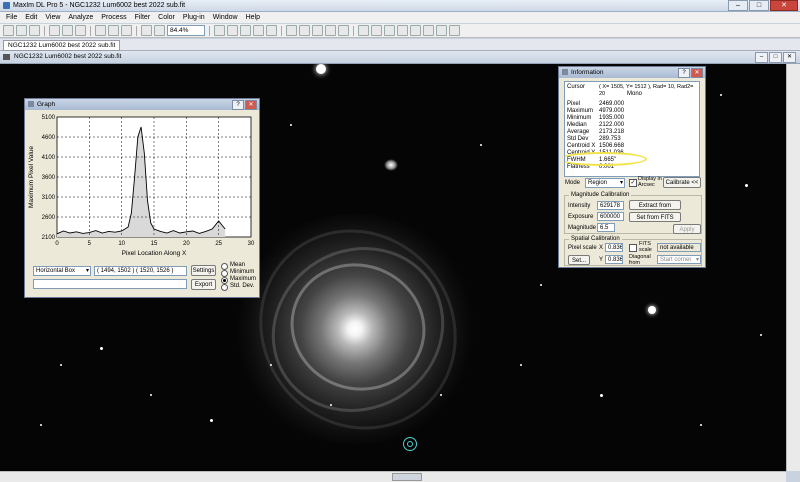  Describe the element at coordinates (682, 182) in the screenshot. I see `calibrate-button: Calibrate <<` at that location.